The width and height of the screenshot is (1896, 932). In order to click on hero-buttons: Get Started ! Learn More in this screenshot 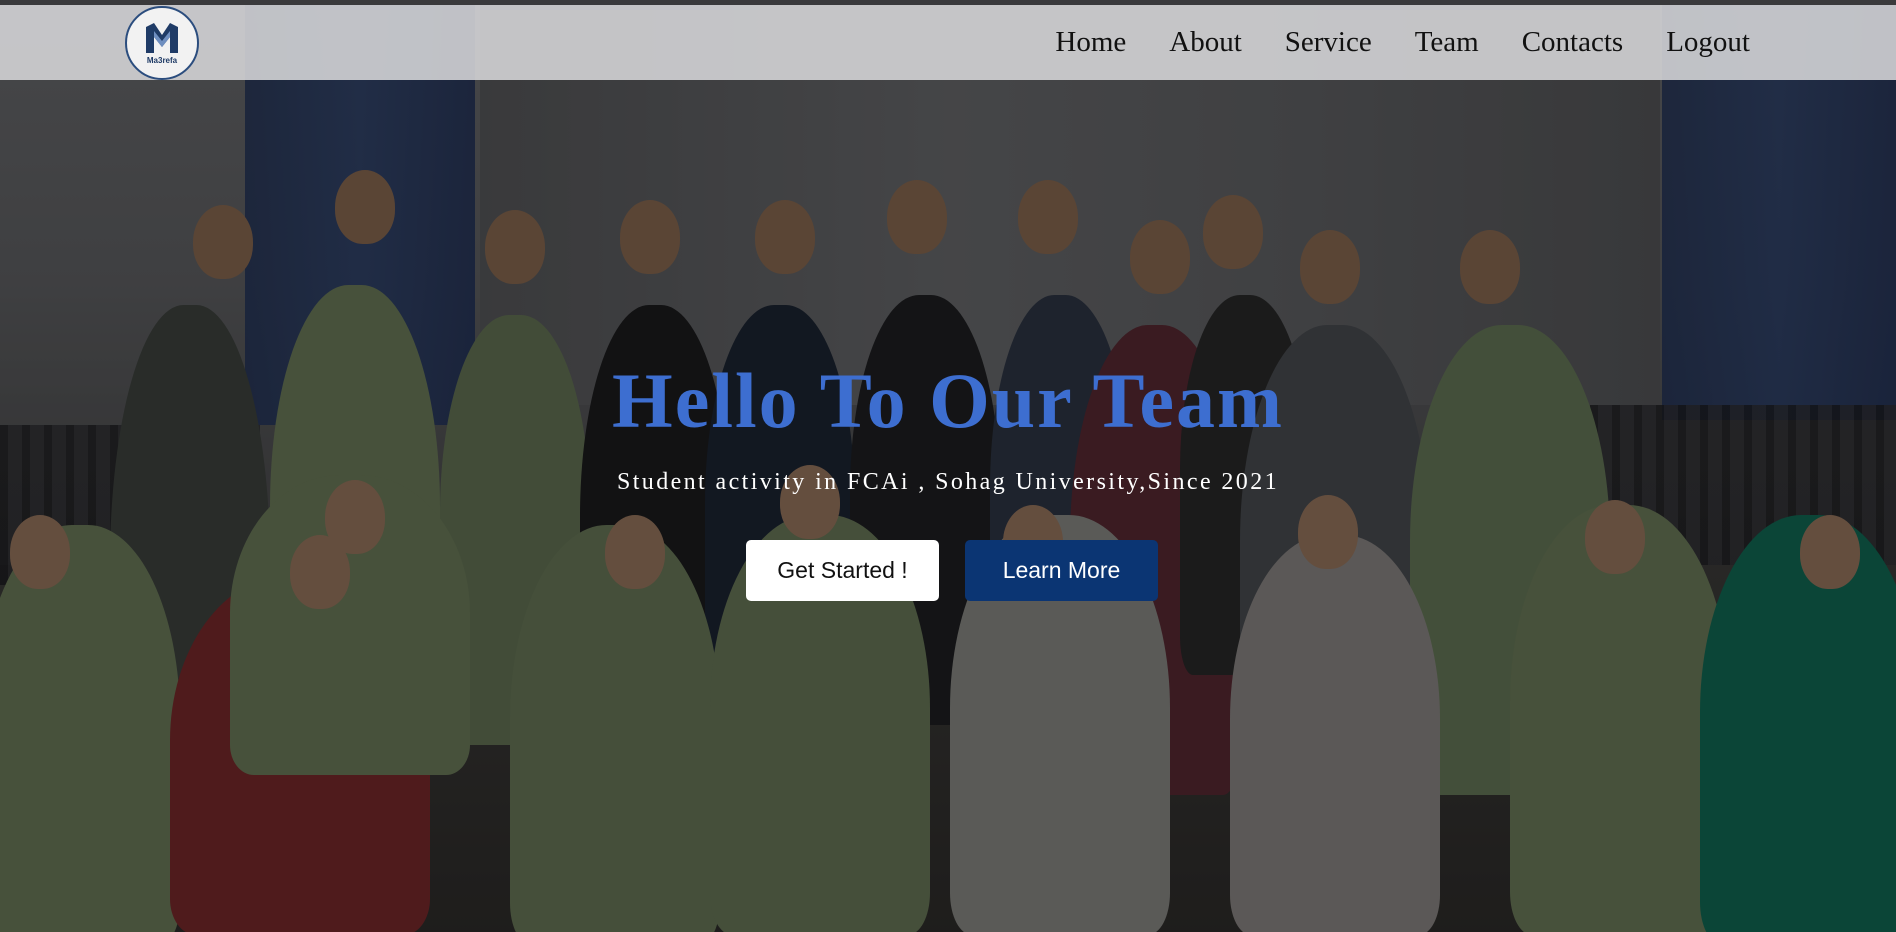, I will do `click(948, 570)`.